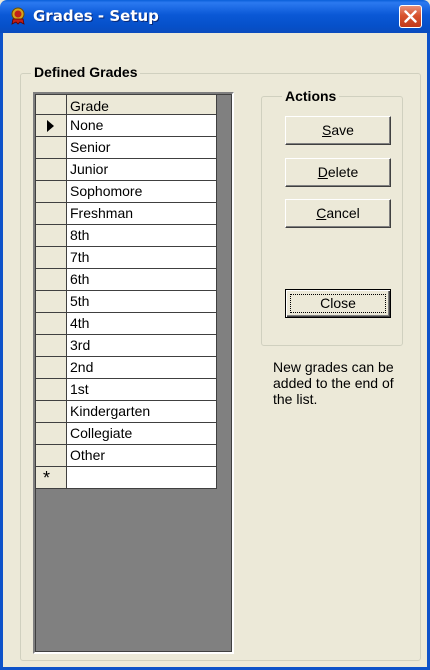  I want to click on table-row: 6th, so click(126, 280).